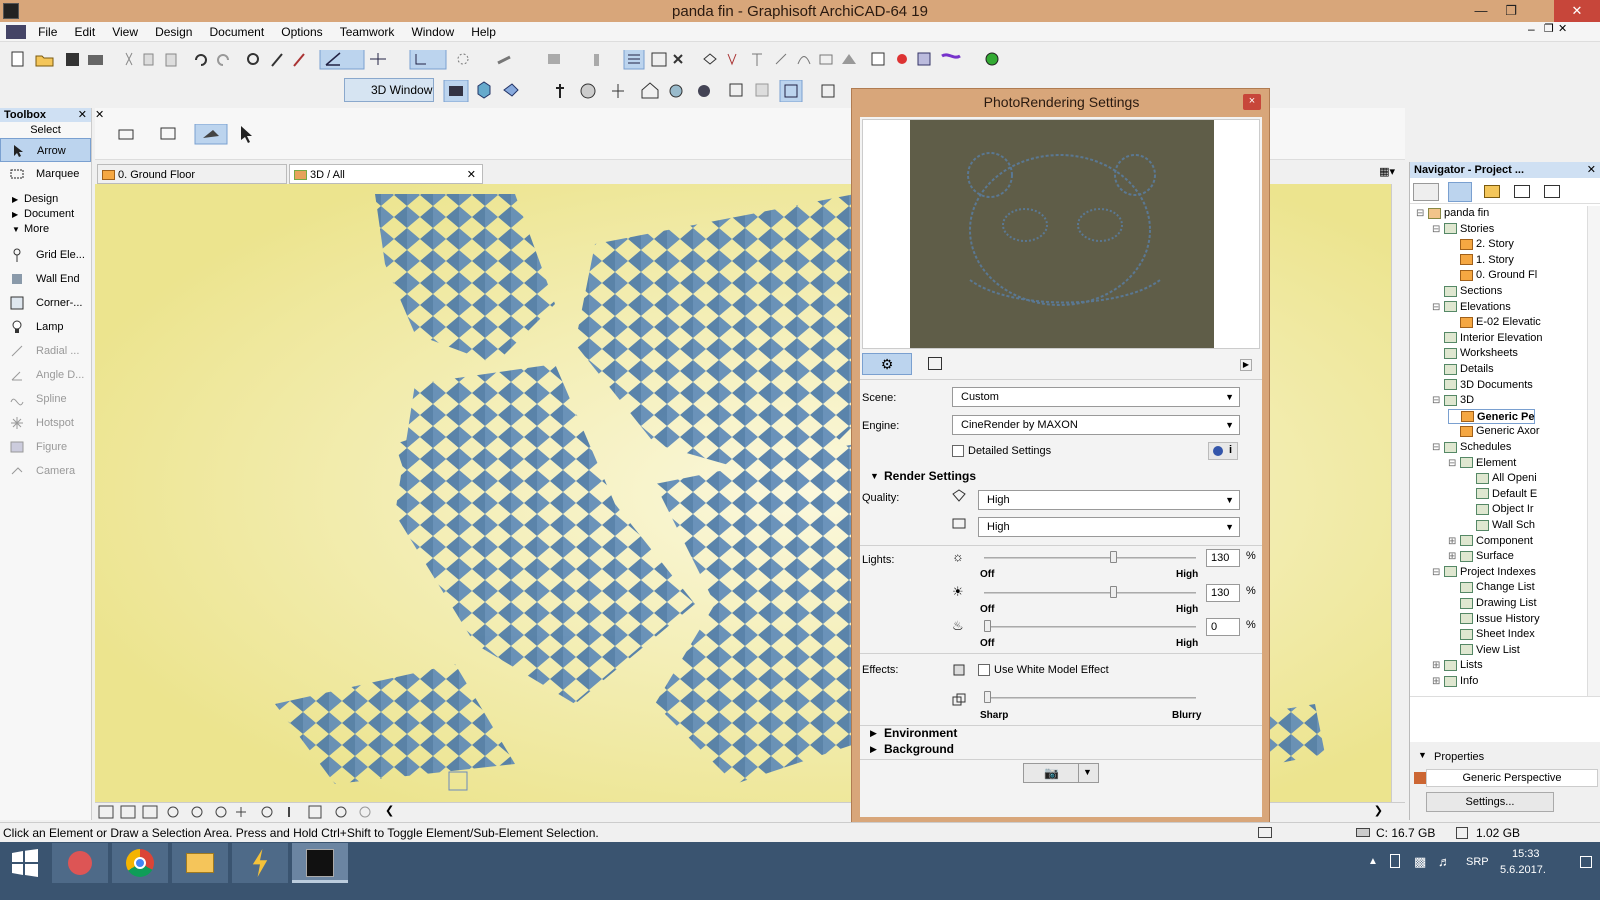  What do you see at coordinates (200, 863) in the screenshot?
I see `taskbar-file-explorer` at bounding box center [200, 863].